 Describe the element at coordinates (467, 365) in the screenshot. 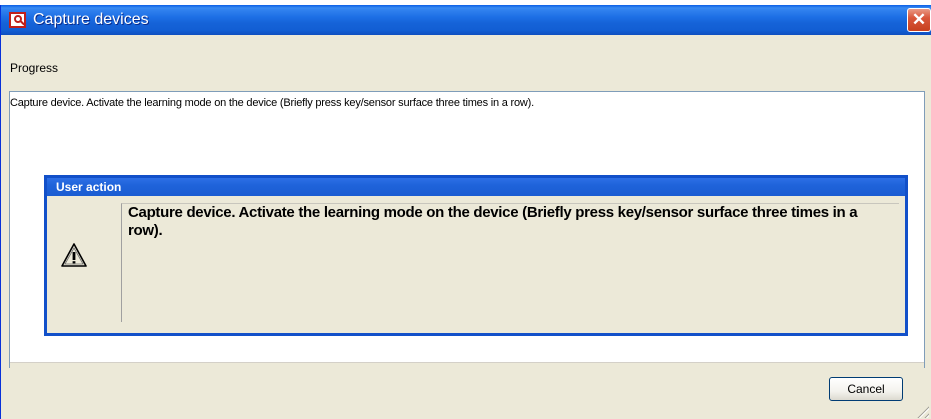

I see `progress-log-bottom-strip` at that location.